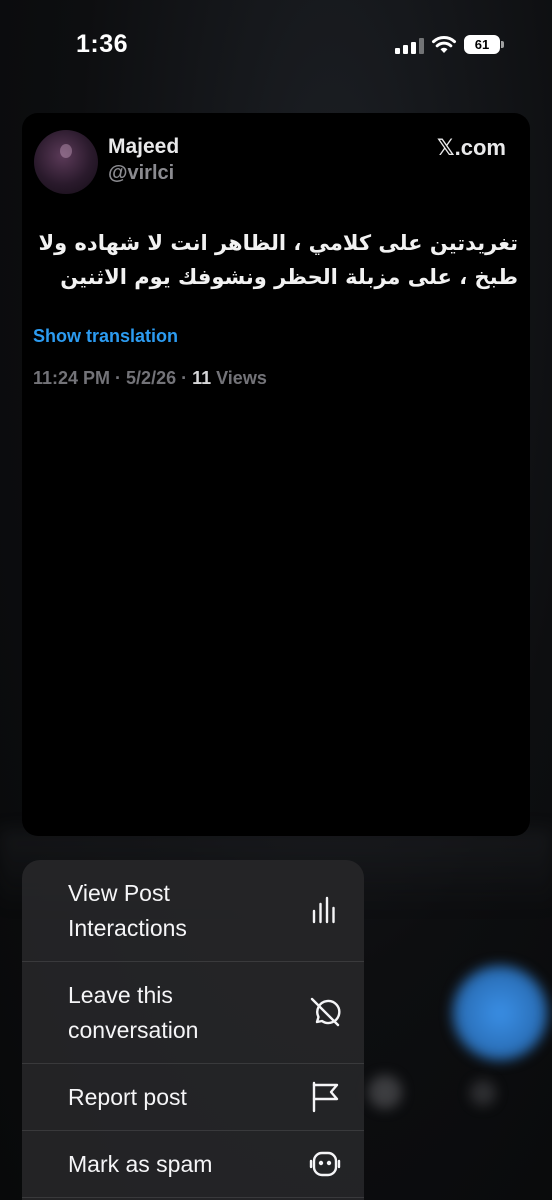 The image size is (552, 1200). Describe the element at coordinates (133, 1030) in the screenshot. I see `menu-item-label-line-2: conversation` at that location.